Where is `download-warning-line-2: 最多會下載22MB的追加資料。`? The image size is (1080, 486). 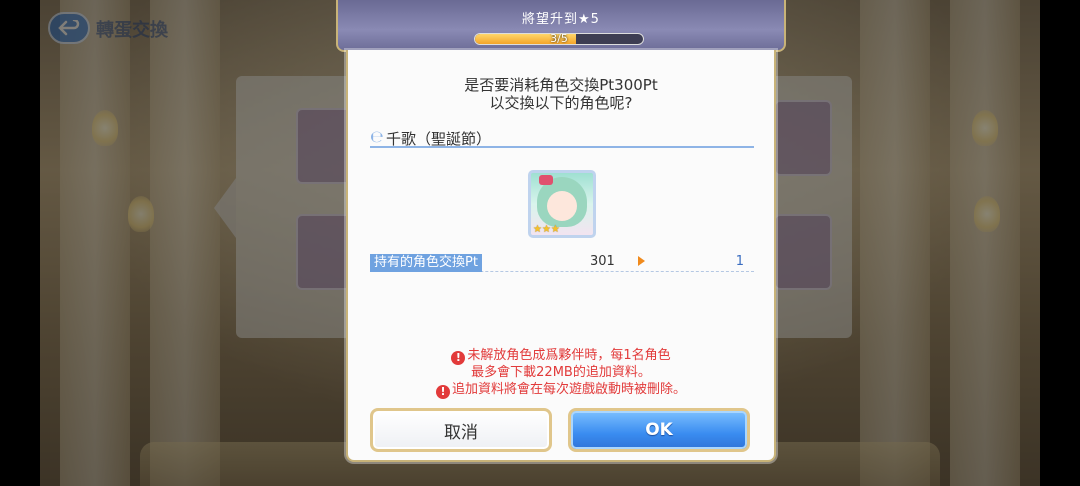 download-warning-line-2: 最多會下載22MB的追加資料。 is located at coordinates (561, 372).